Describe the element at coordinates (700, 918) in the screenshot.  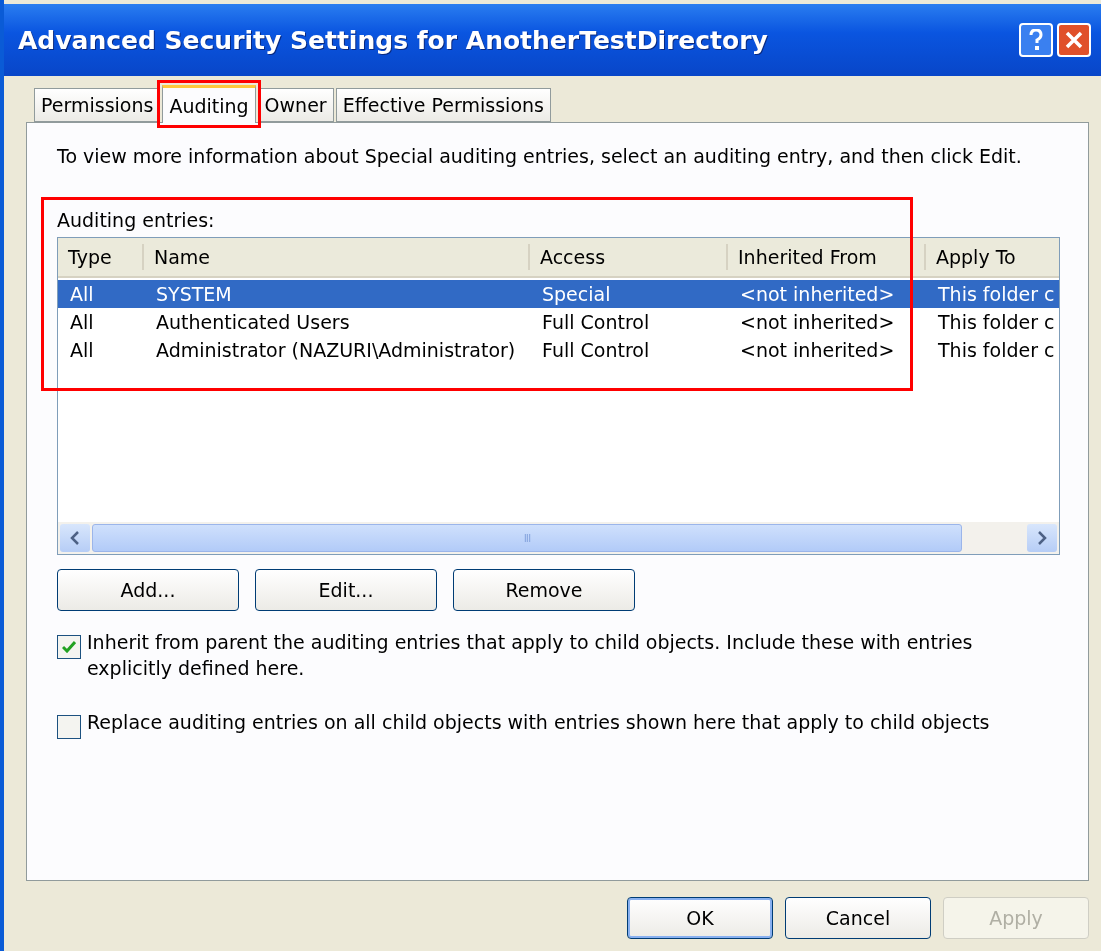
I see `dialog-button: OK` at that location.